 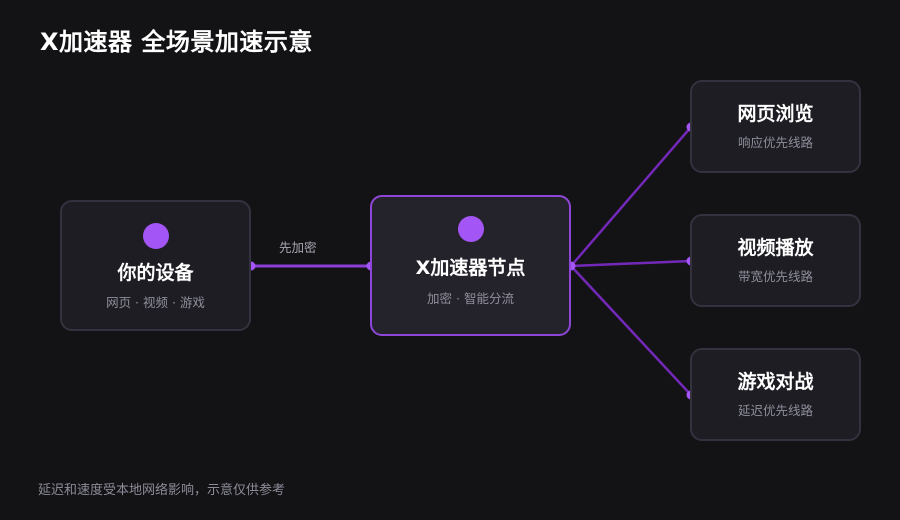 I want to click on node-device: 你的设备 网页 · 视频 · 游戏, so click(x=155, y=265).